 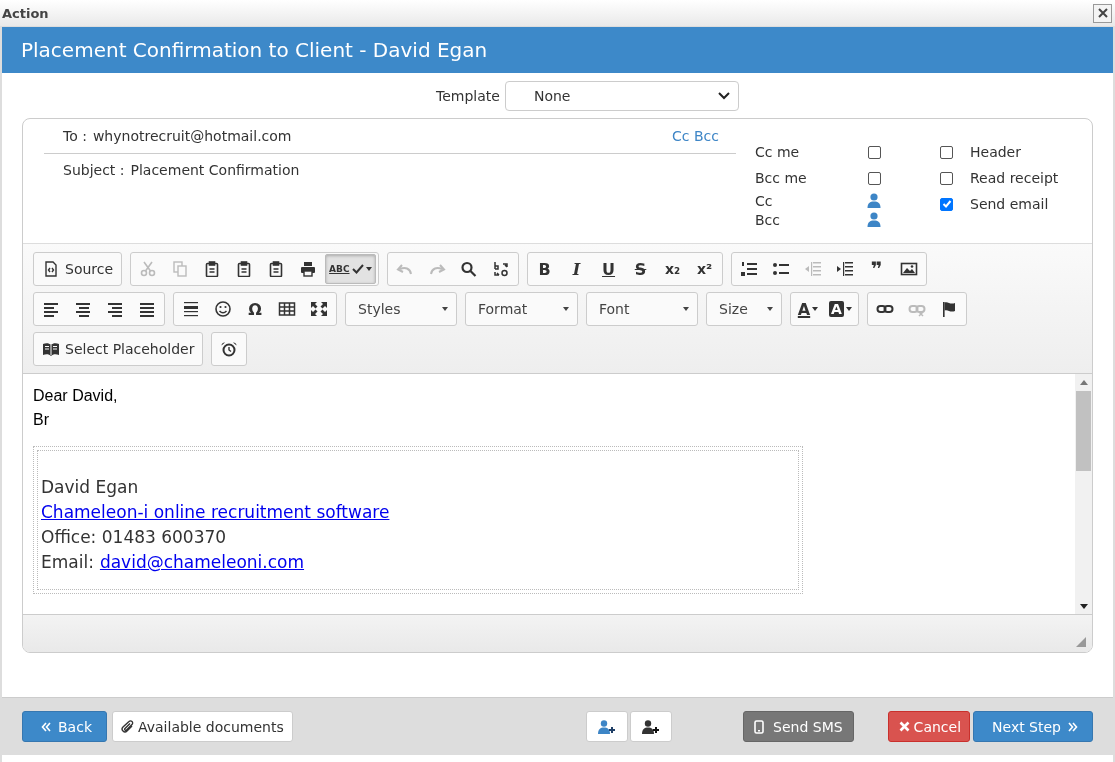 I want to click on align-left-icon, so click(x=51, y=309).